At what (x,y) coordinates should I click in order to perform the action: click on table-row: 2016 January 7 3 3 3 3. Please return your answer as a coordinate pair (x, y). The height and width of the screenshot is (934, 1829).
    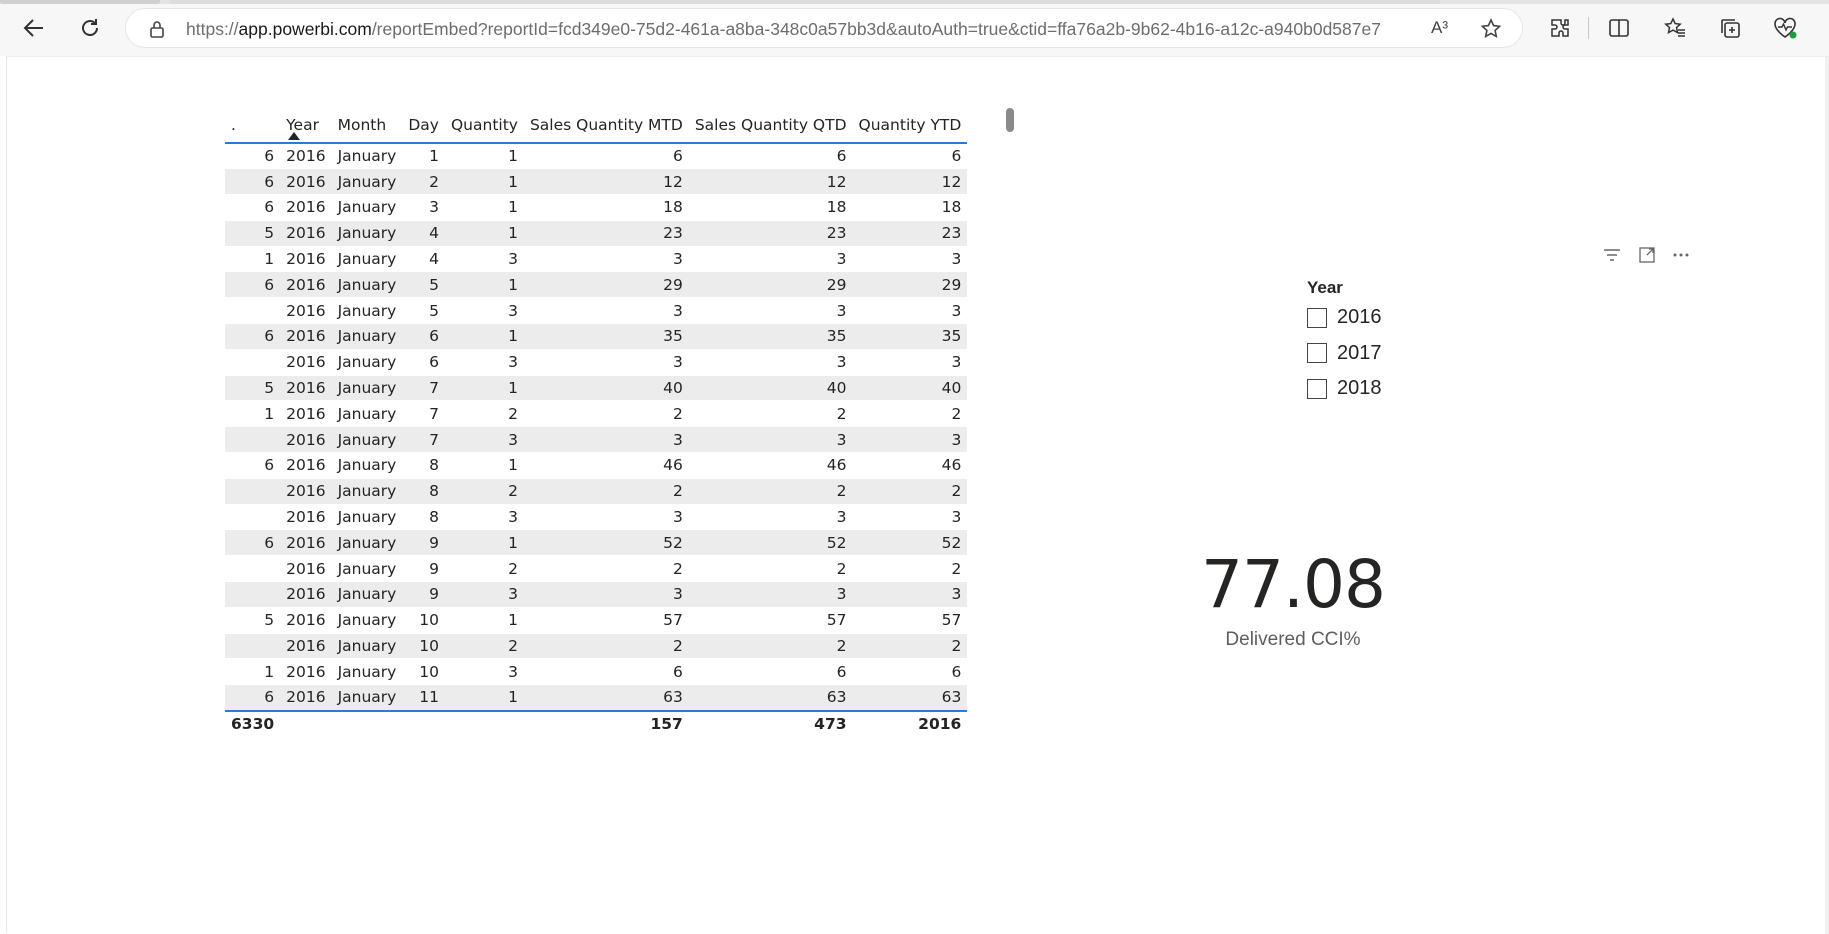
    Looking at the image, I should click on (596, 440).